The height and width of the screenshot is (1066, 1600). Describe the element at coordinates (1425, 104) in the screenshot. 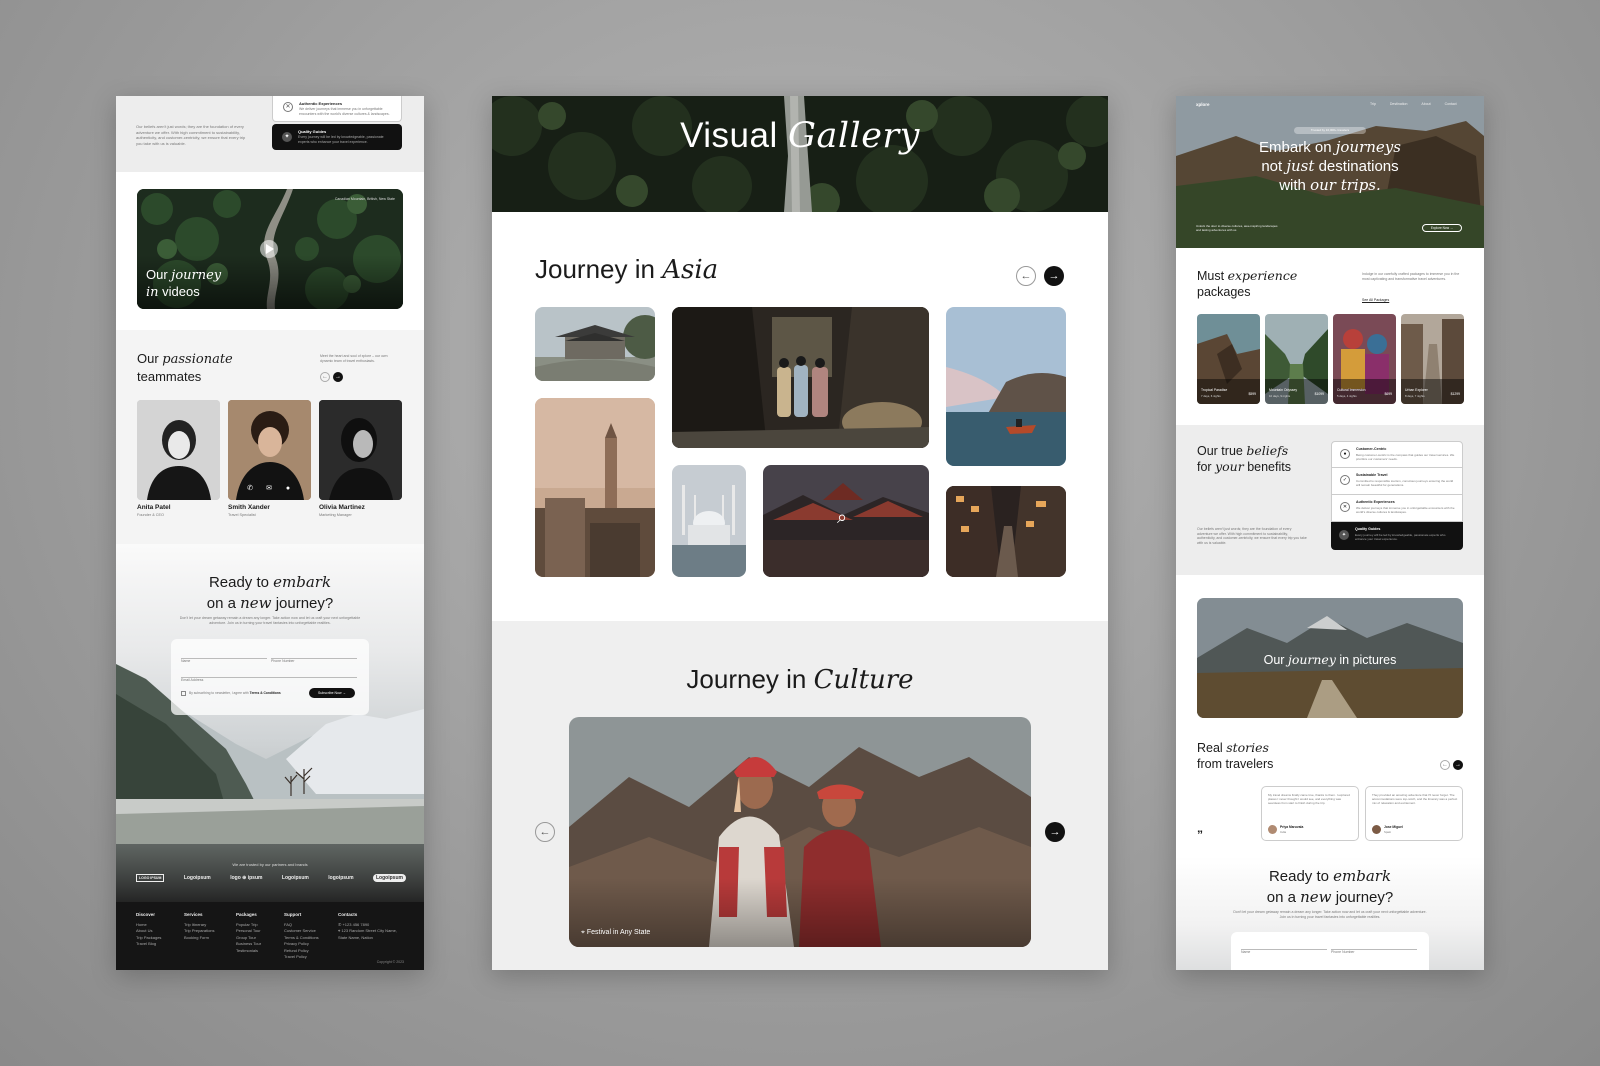

I see `nav-item-about: About` at that location.